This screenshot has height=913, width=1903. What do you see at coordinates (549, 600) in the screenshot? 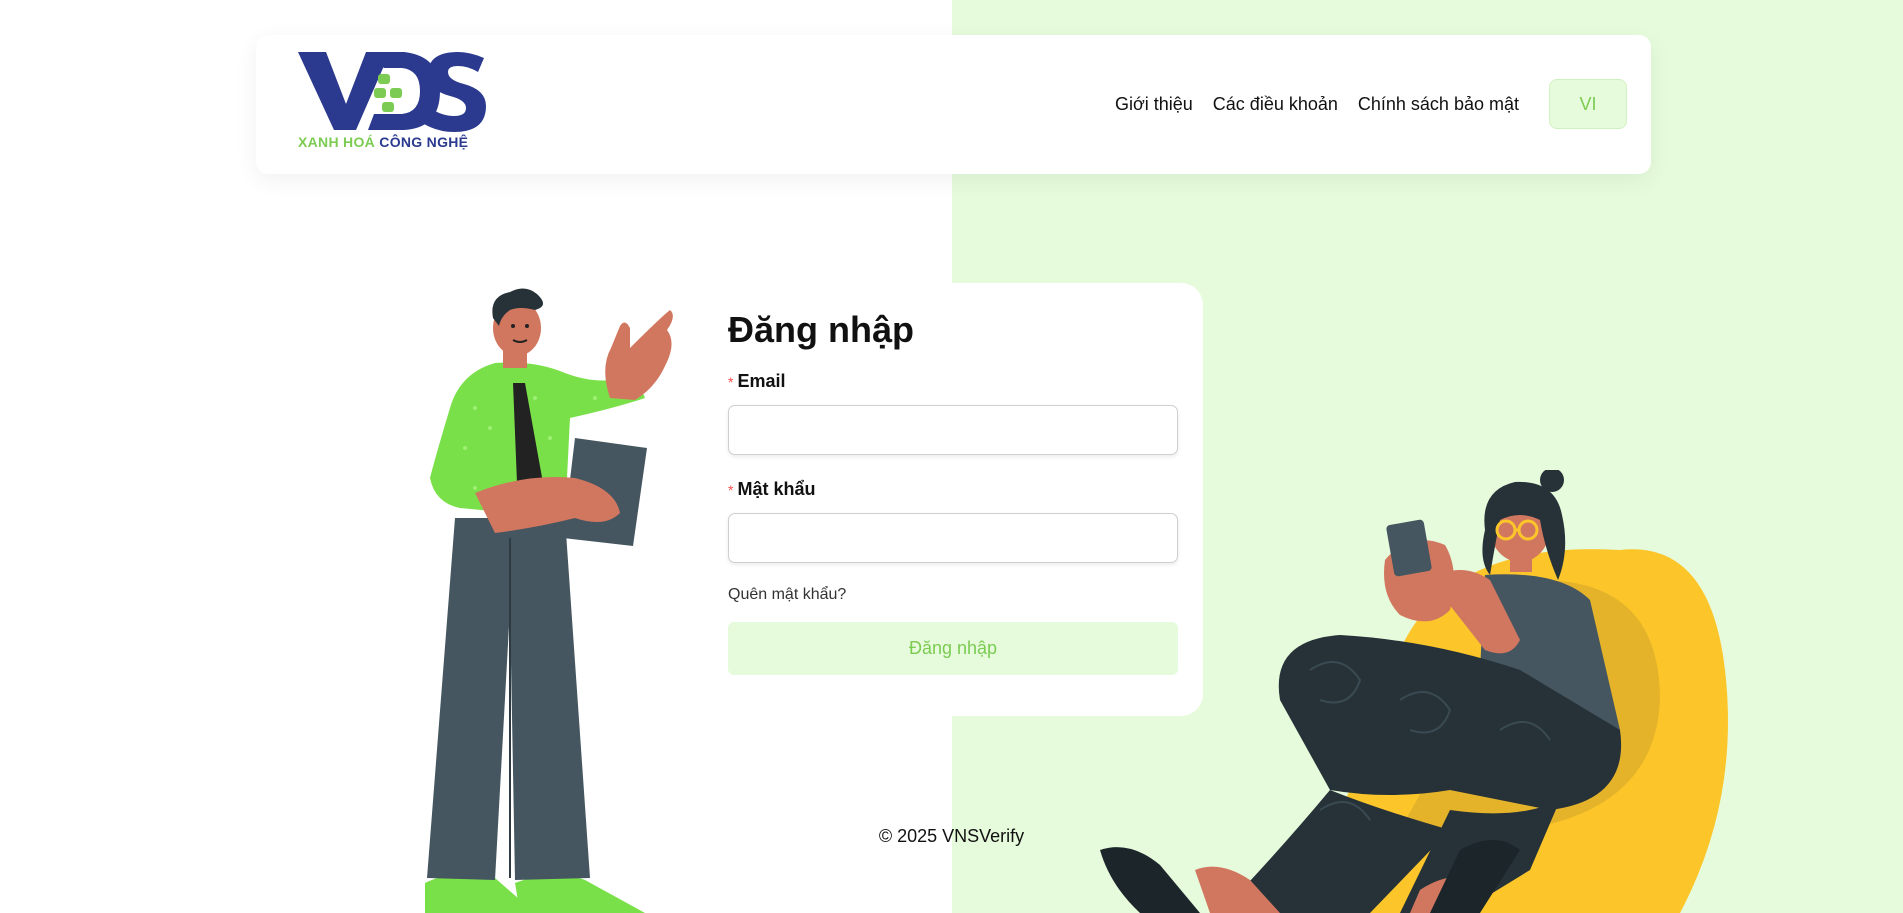
I see `man-pointing-illustration` at bounding box center [549, 600].